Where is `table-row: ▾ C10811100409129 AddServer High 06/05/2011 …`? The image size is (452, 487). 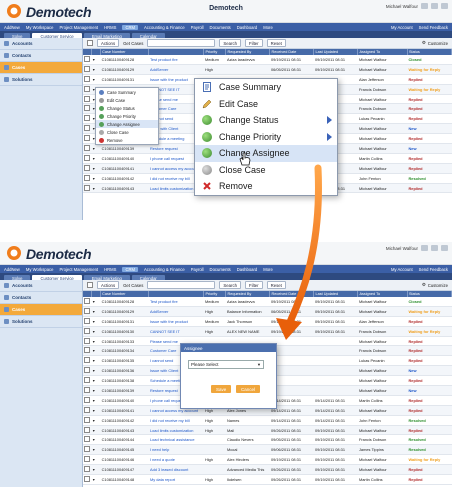
table-row: ▾ C10811100409129 AddServer High 06/05/2011 … is located at coordinates (267, 69).